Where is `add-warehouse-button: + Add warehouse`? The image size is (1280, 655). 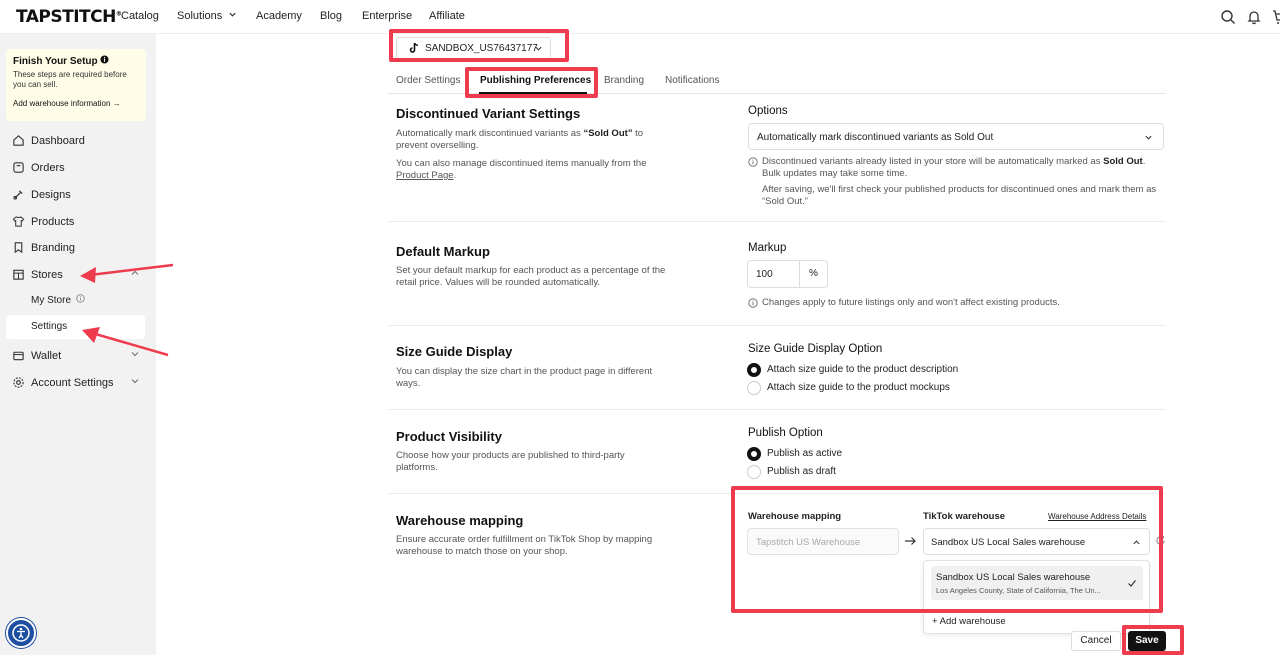
add-warehouse-button: + Add warehouse is located at coordinates (969, 621).